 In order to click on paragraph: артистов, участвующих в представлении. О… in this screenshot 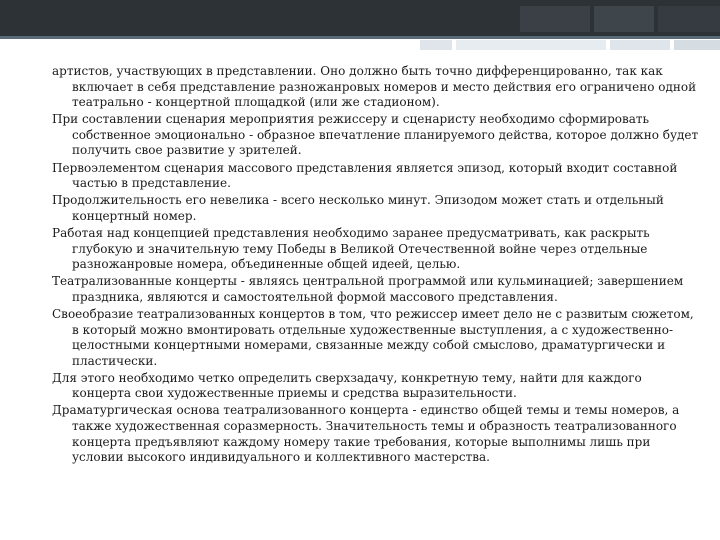, I will do `click(374, 87)`.